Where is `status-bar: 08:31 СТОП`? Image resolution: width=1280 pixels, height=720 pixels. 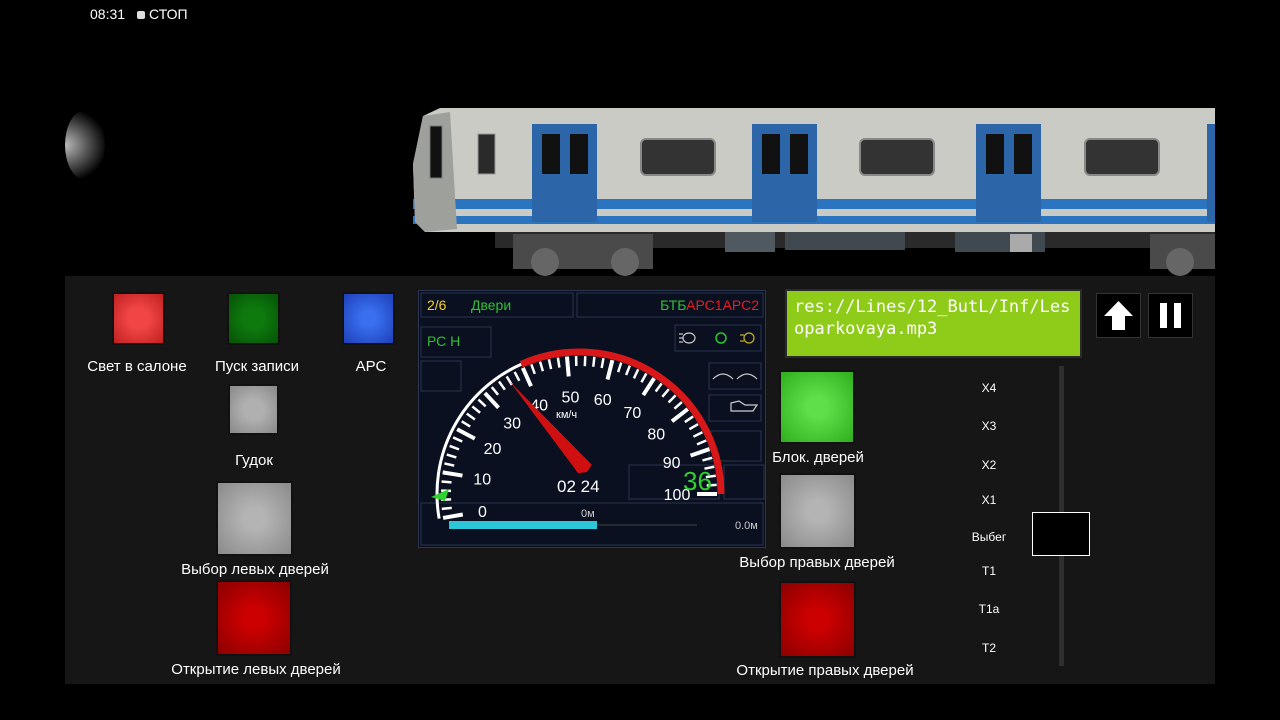 status-bar: 08:31 СТОП is located at coordinates (139, 14).